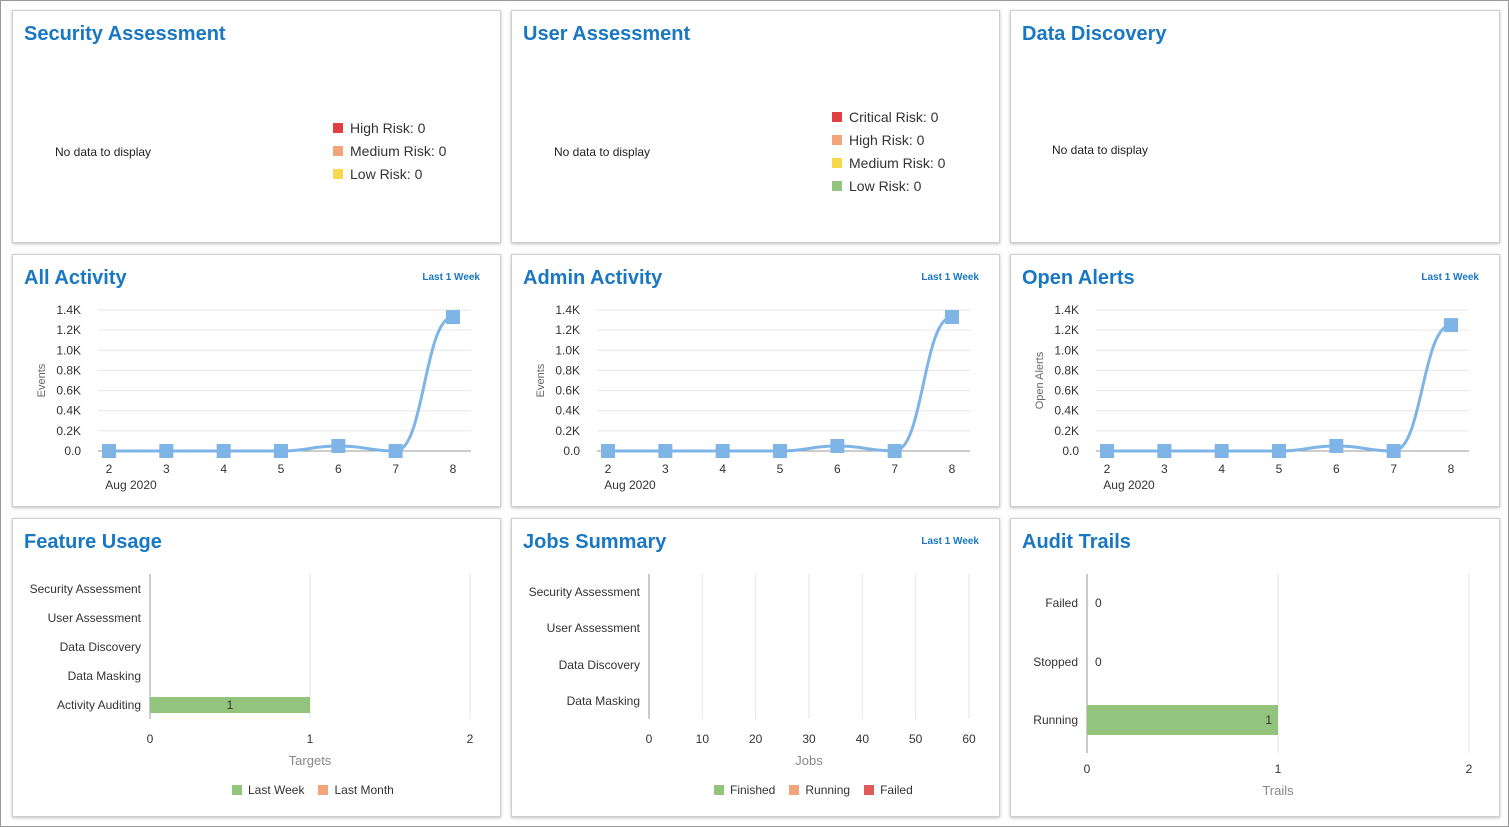  Describe the element at coordinates (894, 116) in the screenshot. I see `legend-label: Critical Risk: 0` at that location.